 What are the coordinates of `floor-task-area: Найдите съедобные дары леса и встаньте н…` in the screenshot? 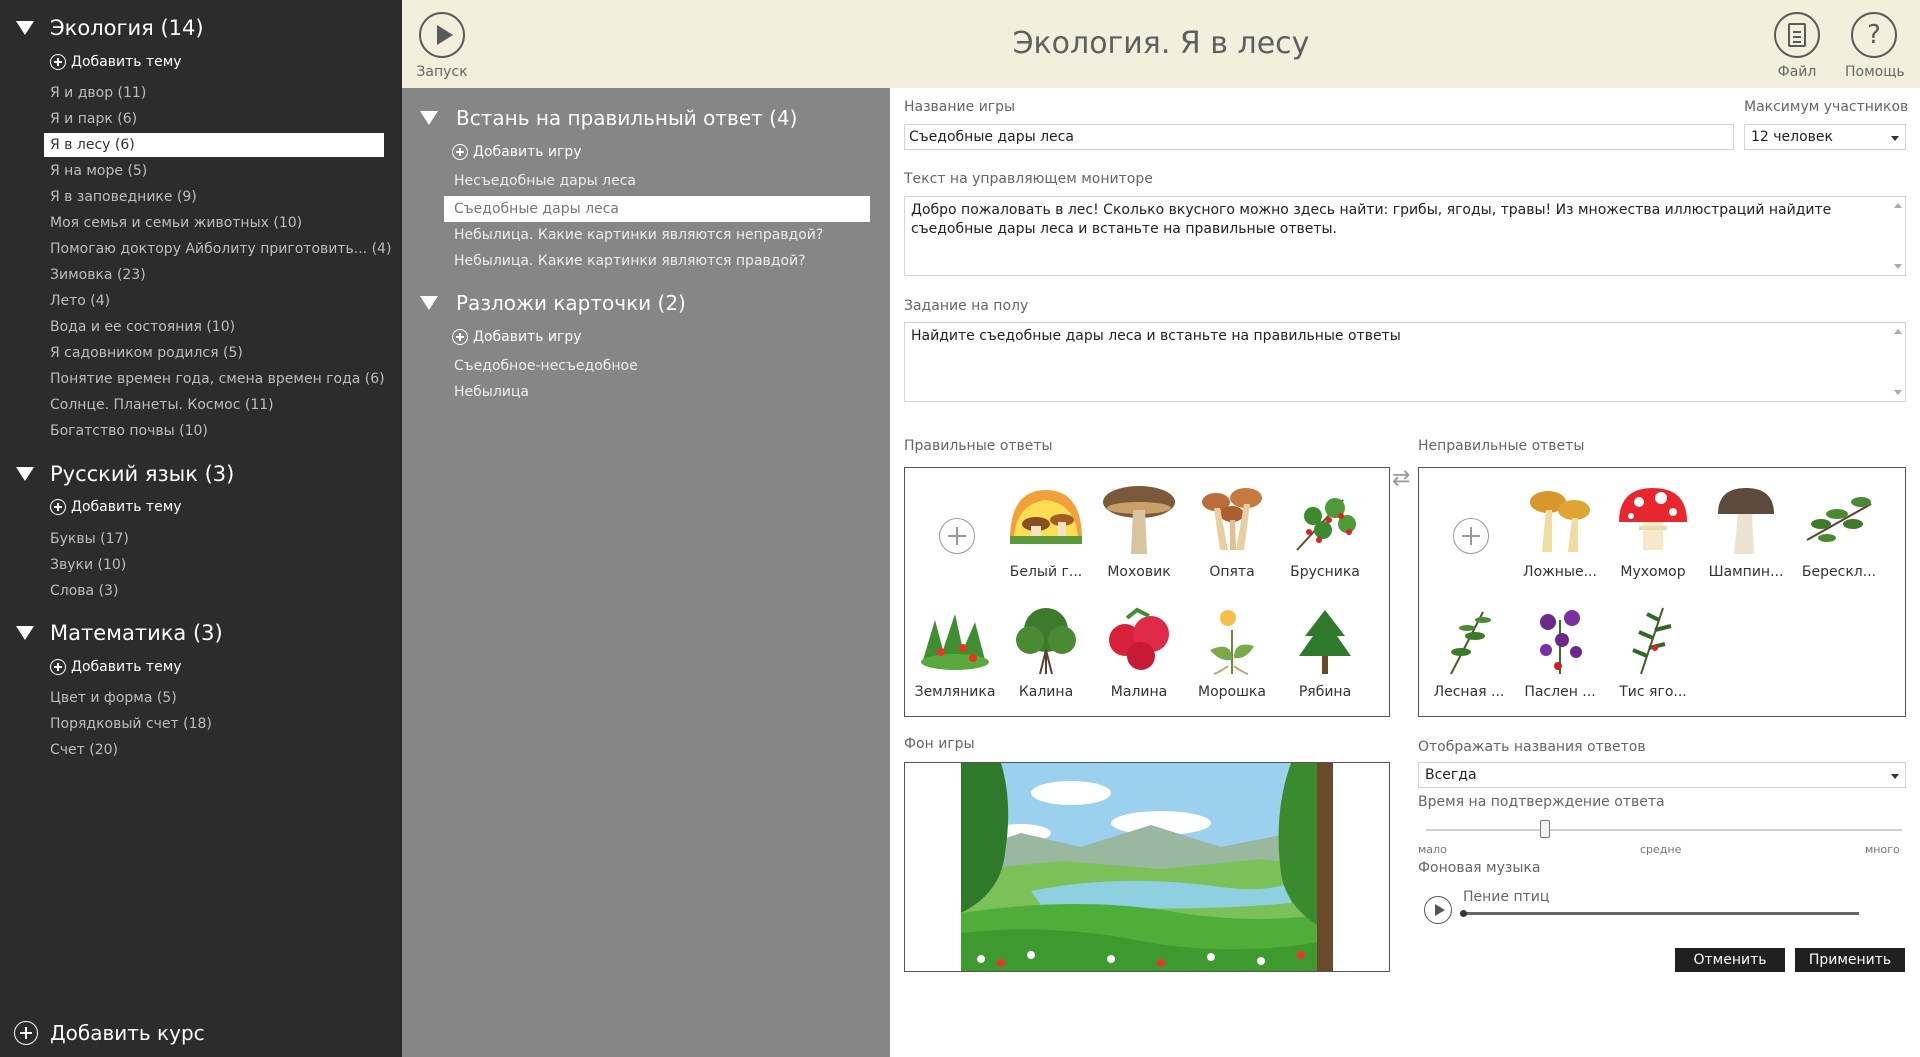 It's located at (1405, 362).